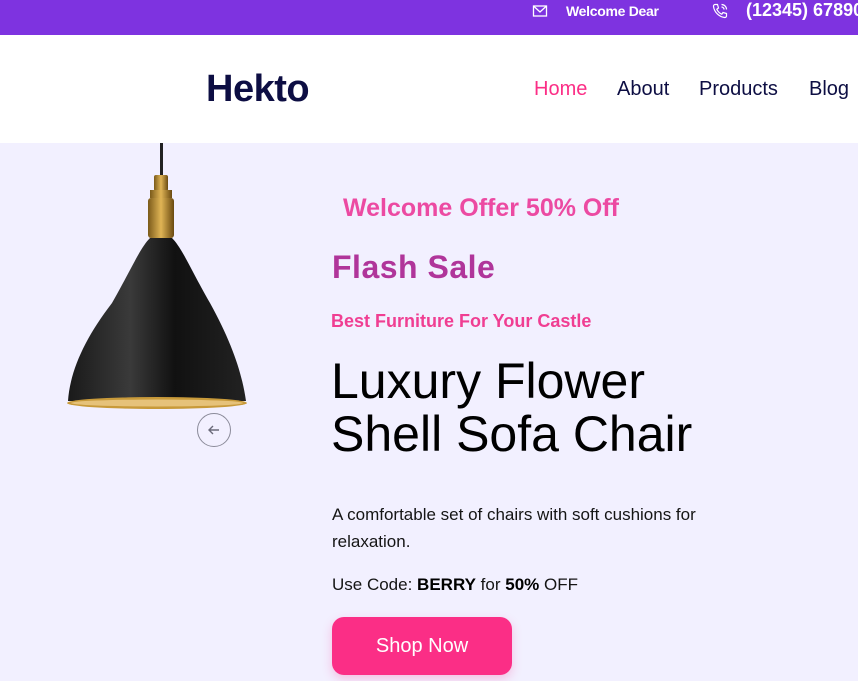  I want to click on title-line-2: Shell Sofa Chair, so click(512, 434).